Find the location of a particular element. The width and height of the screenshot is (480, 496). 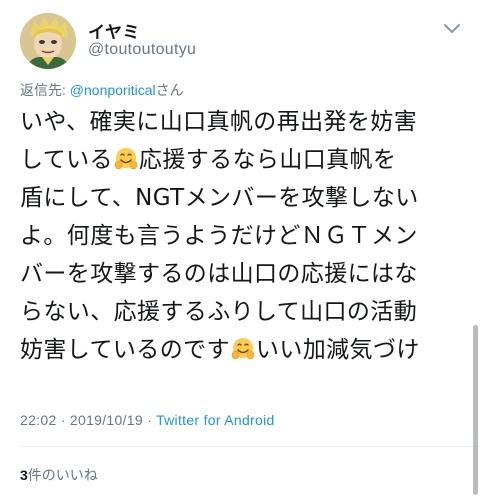

tweet-source-link: Twitter for Android is located at coordinates (215, 420).